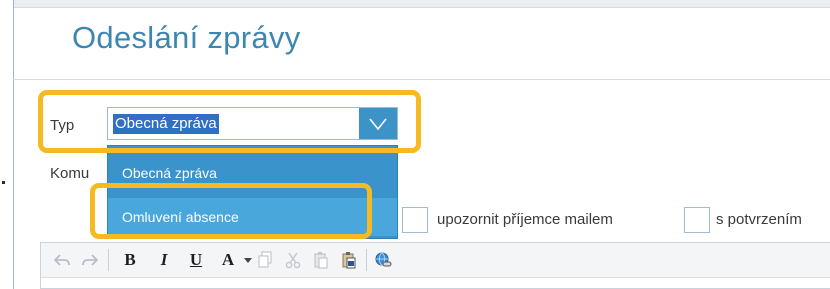  I want to click on font-color-button: A, so click(228, 260).